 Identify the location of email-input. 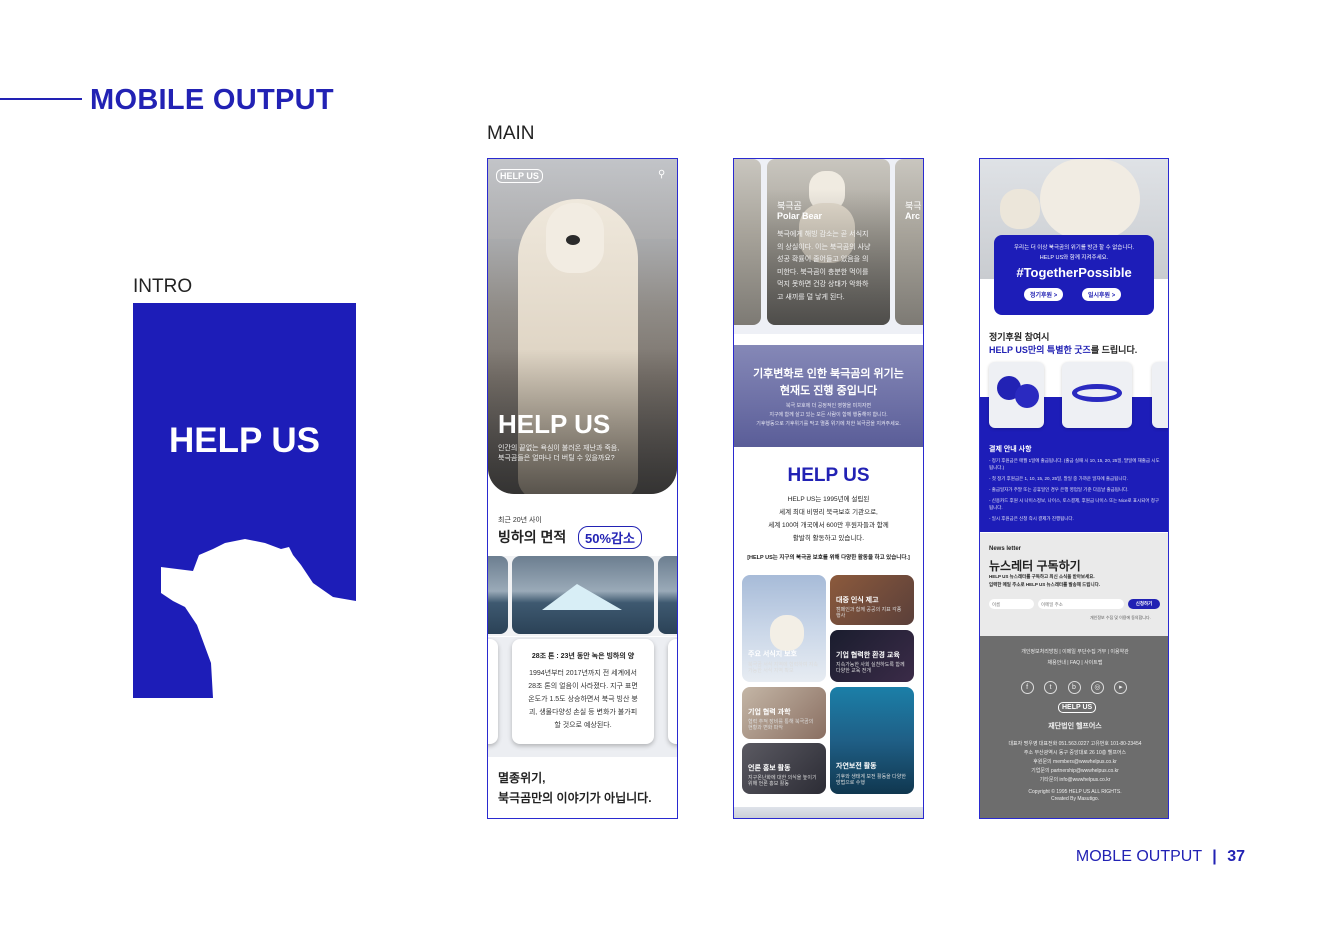
(1081, 604).